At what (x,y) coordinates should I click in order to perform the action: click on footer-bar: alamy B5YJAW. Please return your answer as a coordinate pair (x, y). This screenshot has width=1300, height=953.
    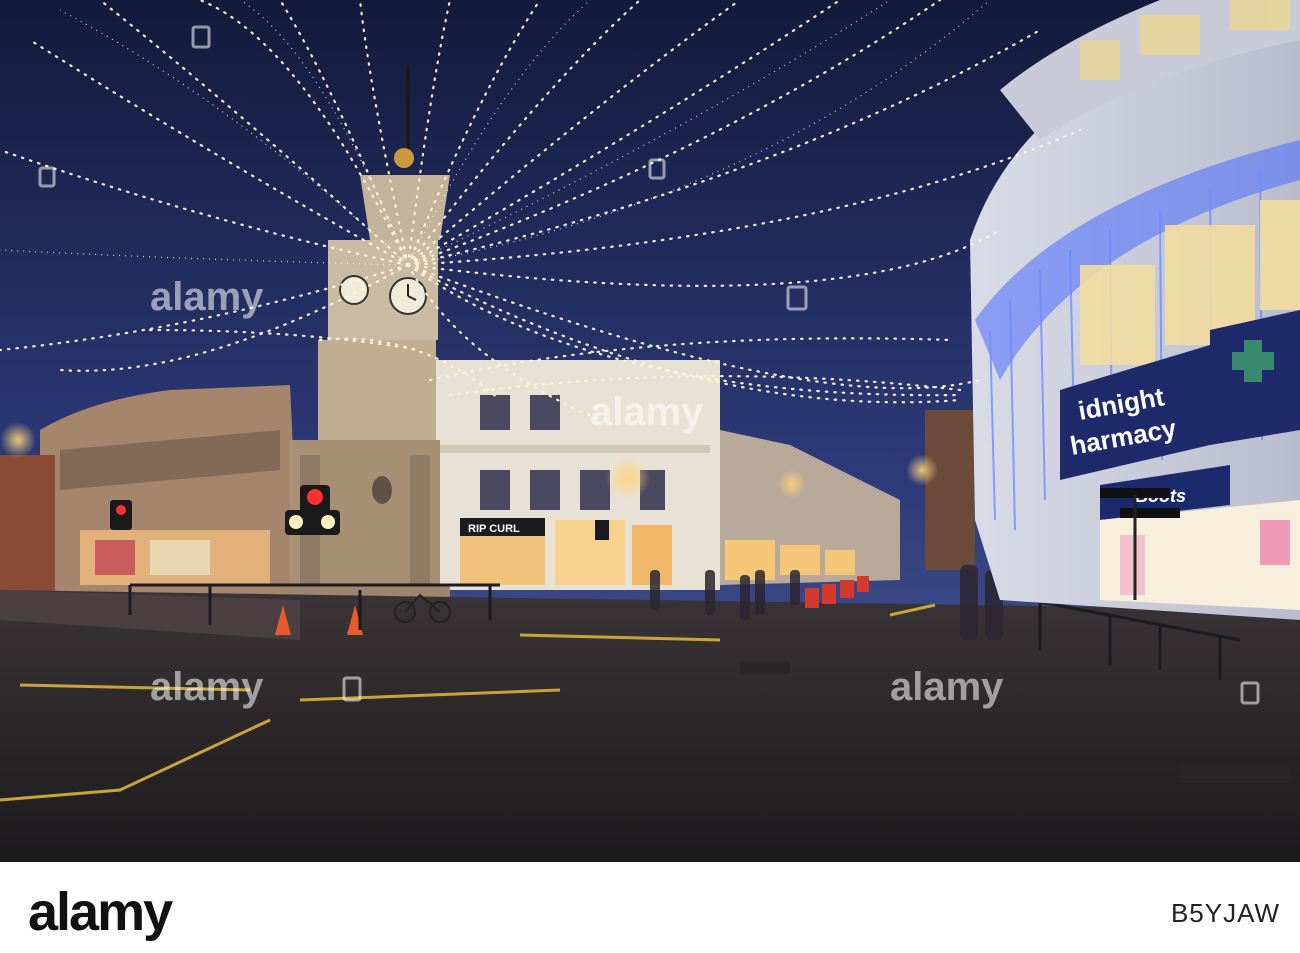
    Looking at the image, I should click on (650, 907).